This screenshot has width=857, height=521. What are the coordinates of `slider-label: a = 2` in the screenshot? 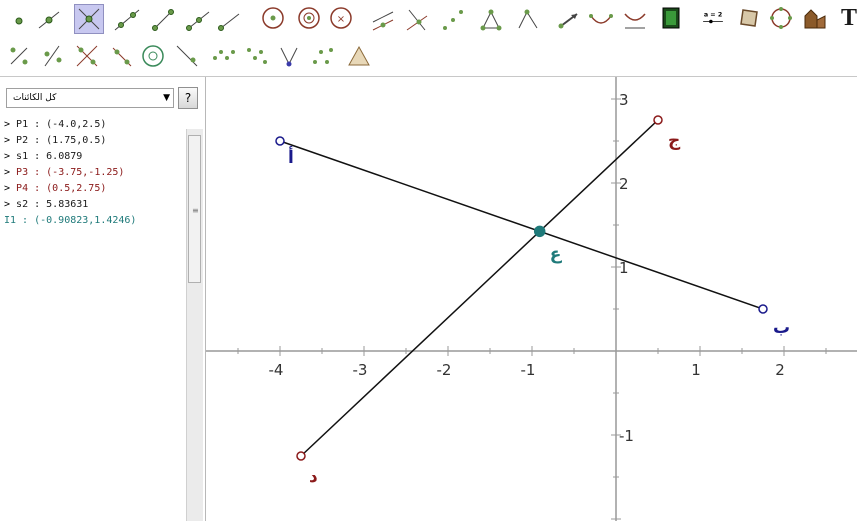 It's located at (713, 15).